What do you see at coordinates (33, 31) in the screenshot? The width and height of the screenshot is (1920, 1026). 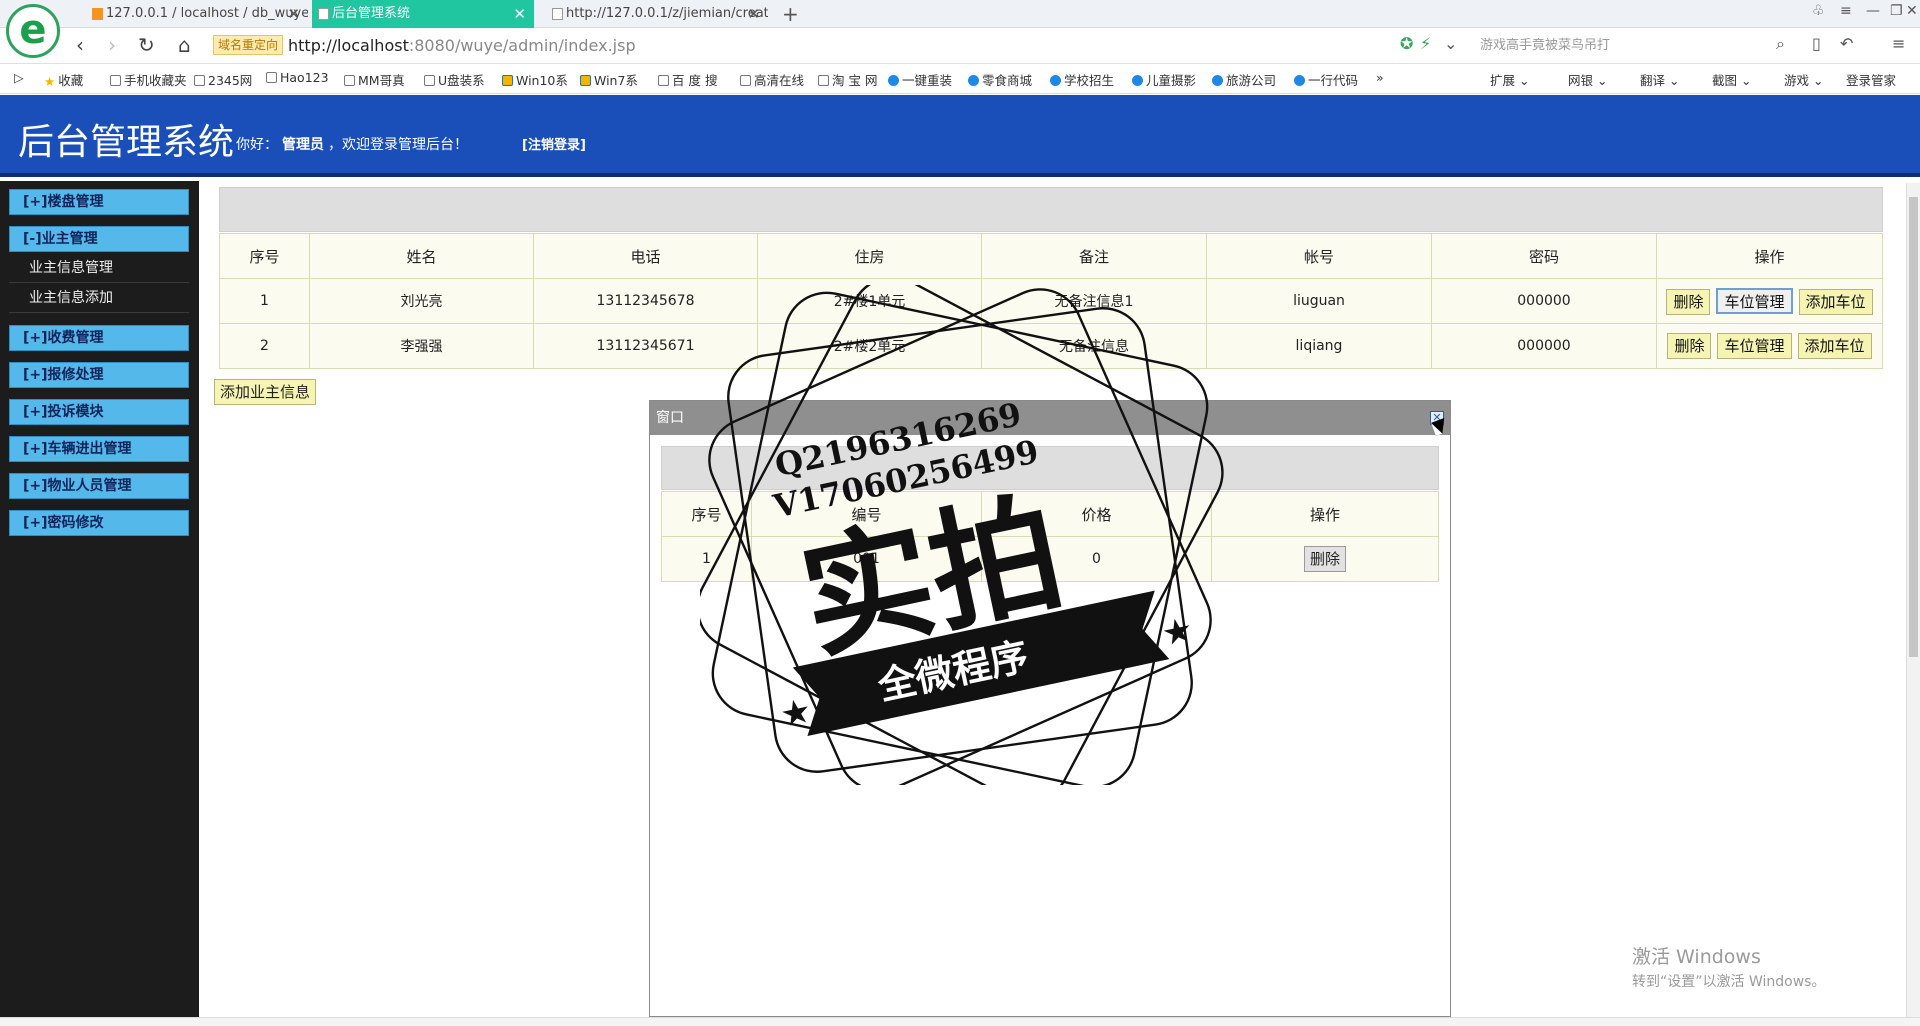 I see `browser-logo-icon: e` at bounding box center [33, 31].